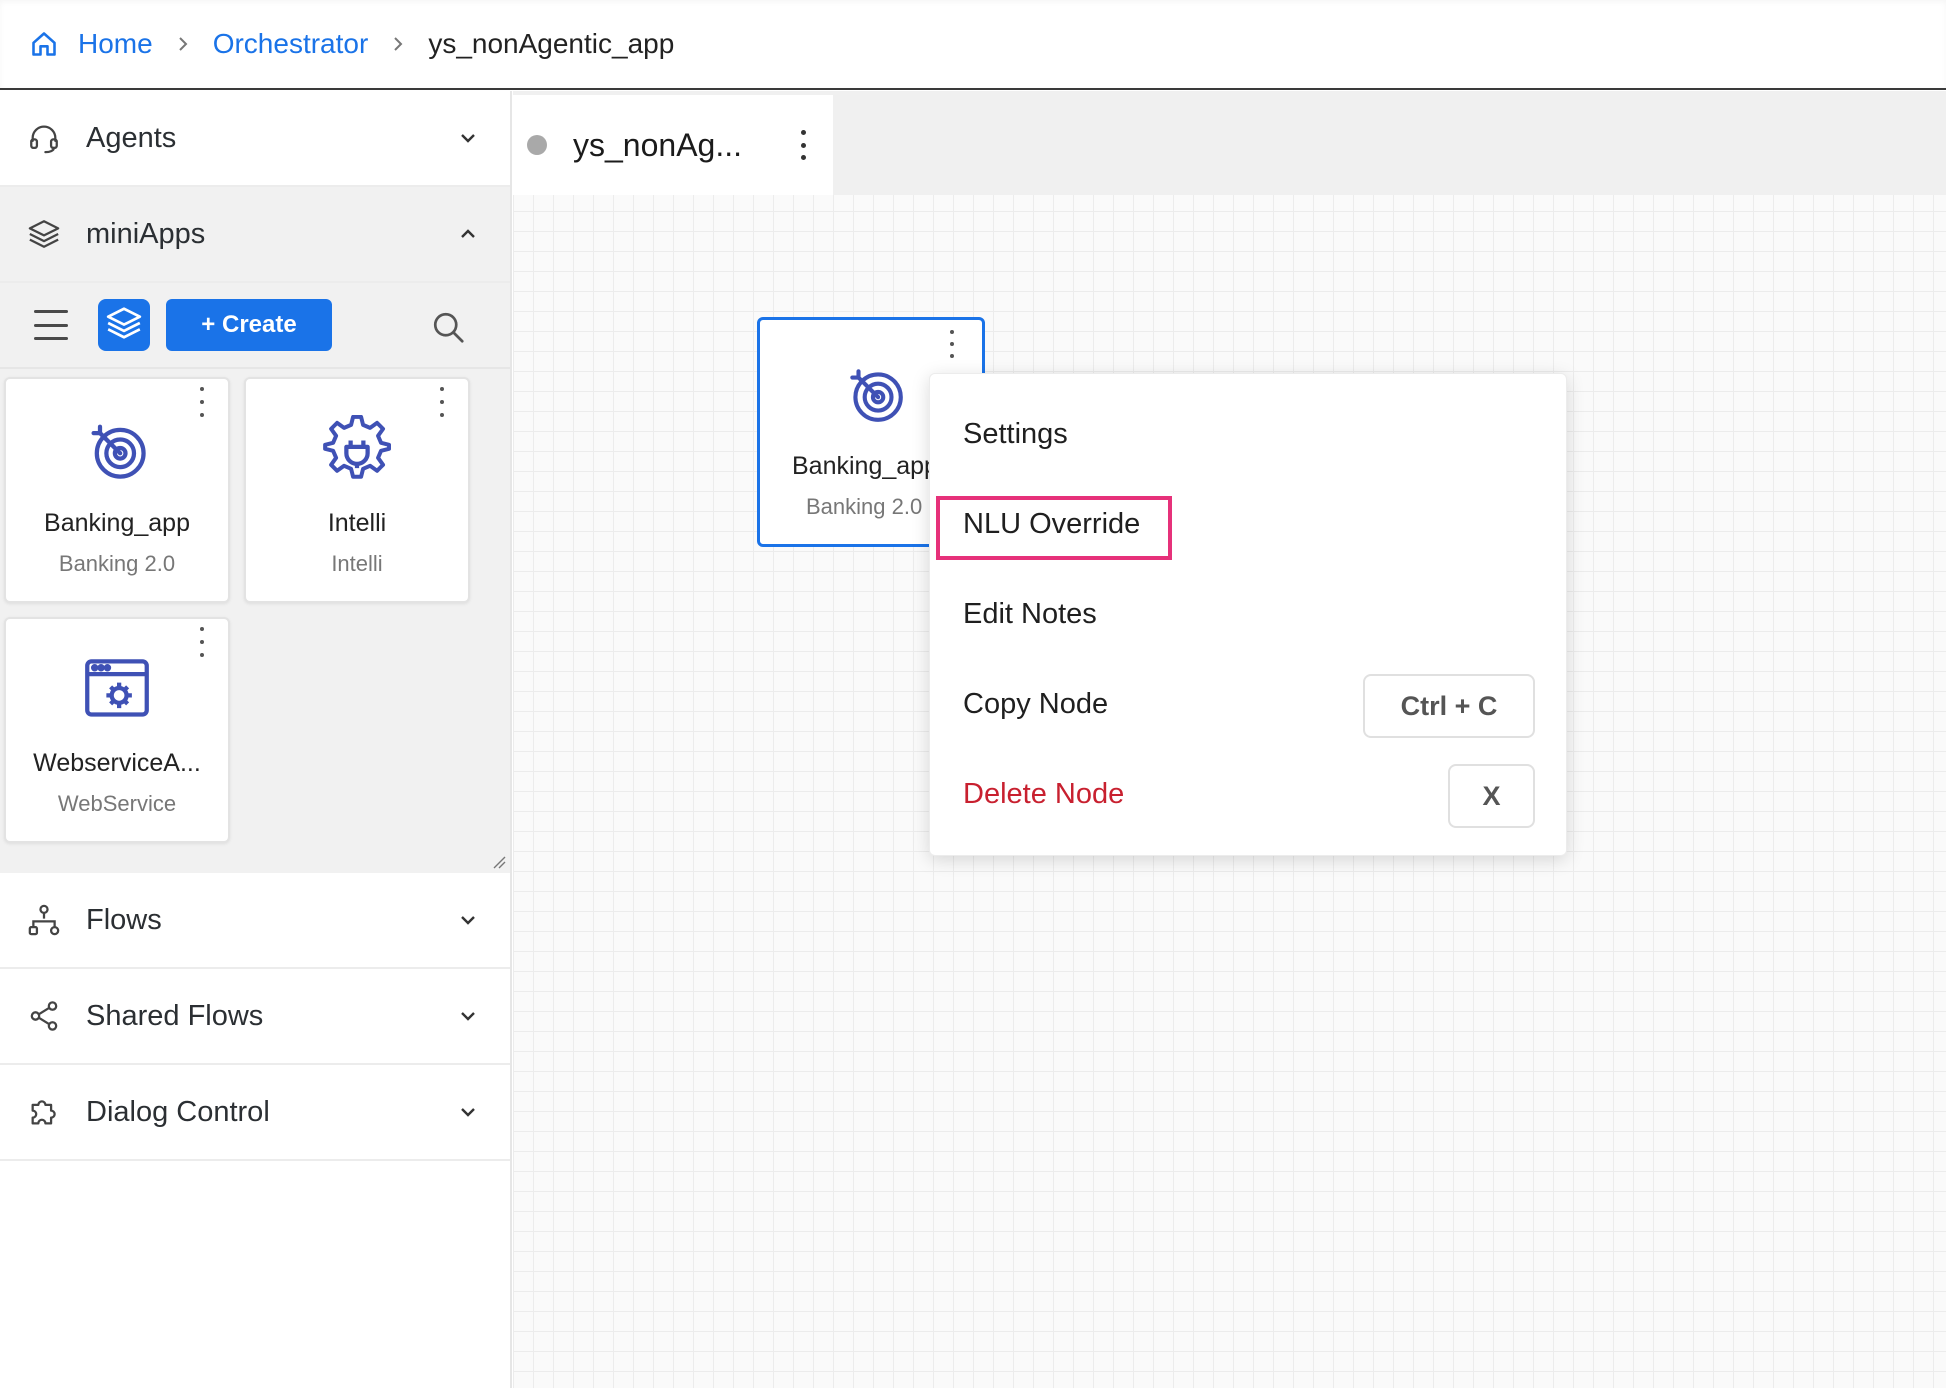 The width and height of the screenshot is (1946, 1388). I want to click on web-settings-icon, so click(117, 689).